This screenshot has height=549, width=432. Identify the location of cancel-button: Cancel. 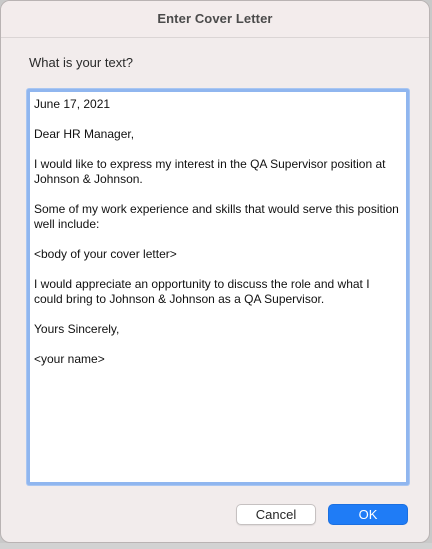
(276, 514).